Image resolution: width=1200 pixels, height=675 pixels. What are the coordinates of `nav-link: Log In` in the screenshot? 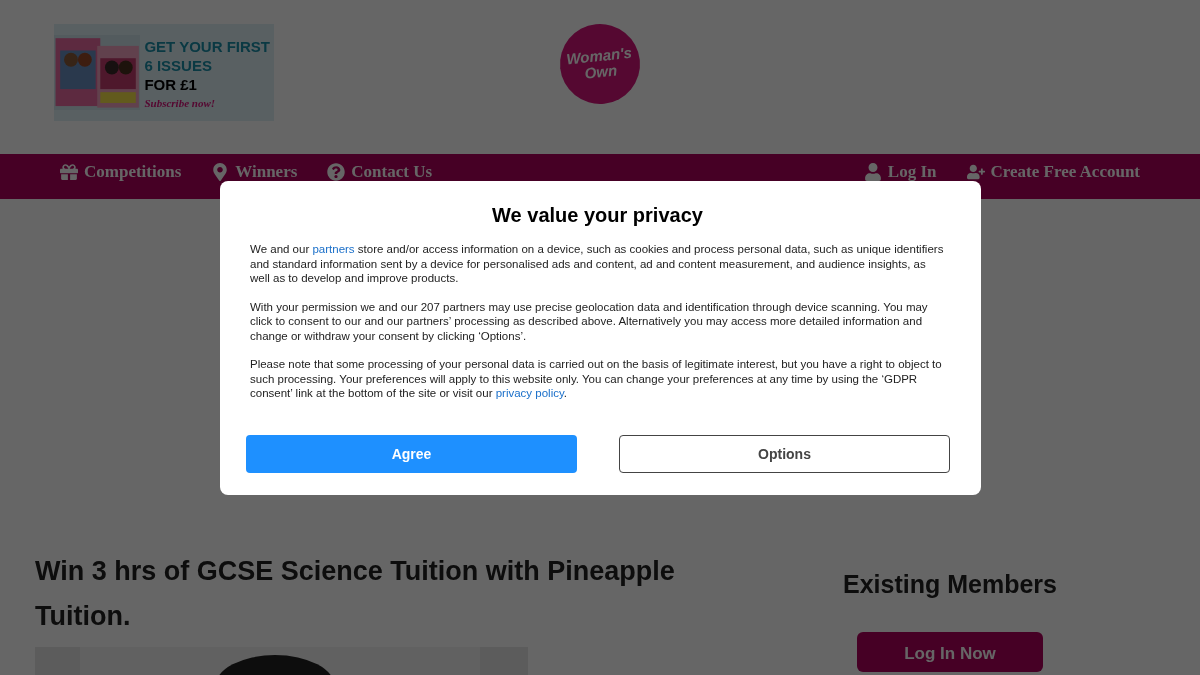 It's located at (900, 172).